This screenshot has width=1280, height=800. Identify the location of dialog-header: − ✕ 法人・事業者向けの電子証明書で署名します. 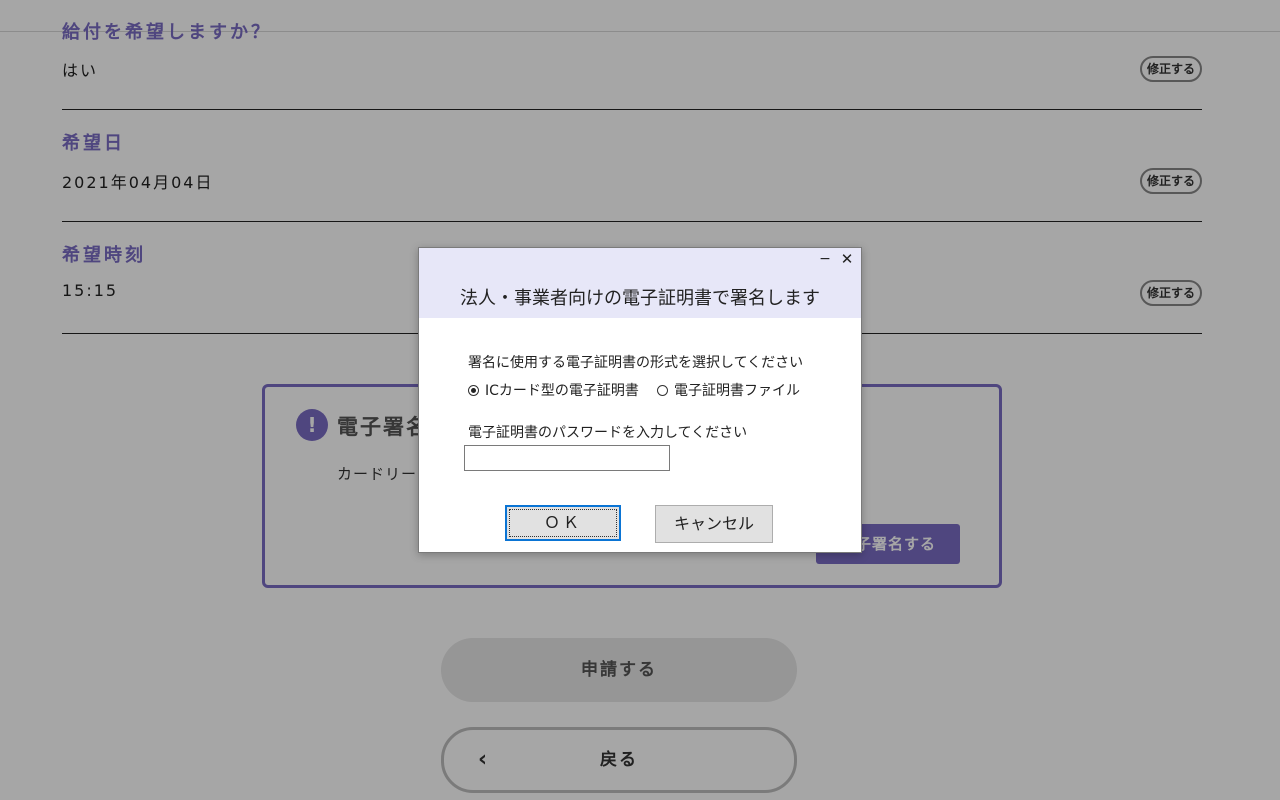
(640, 283).